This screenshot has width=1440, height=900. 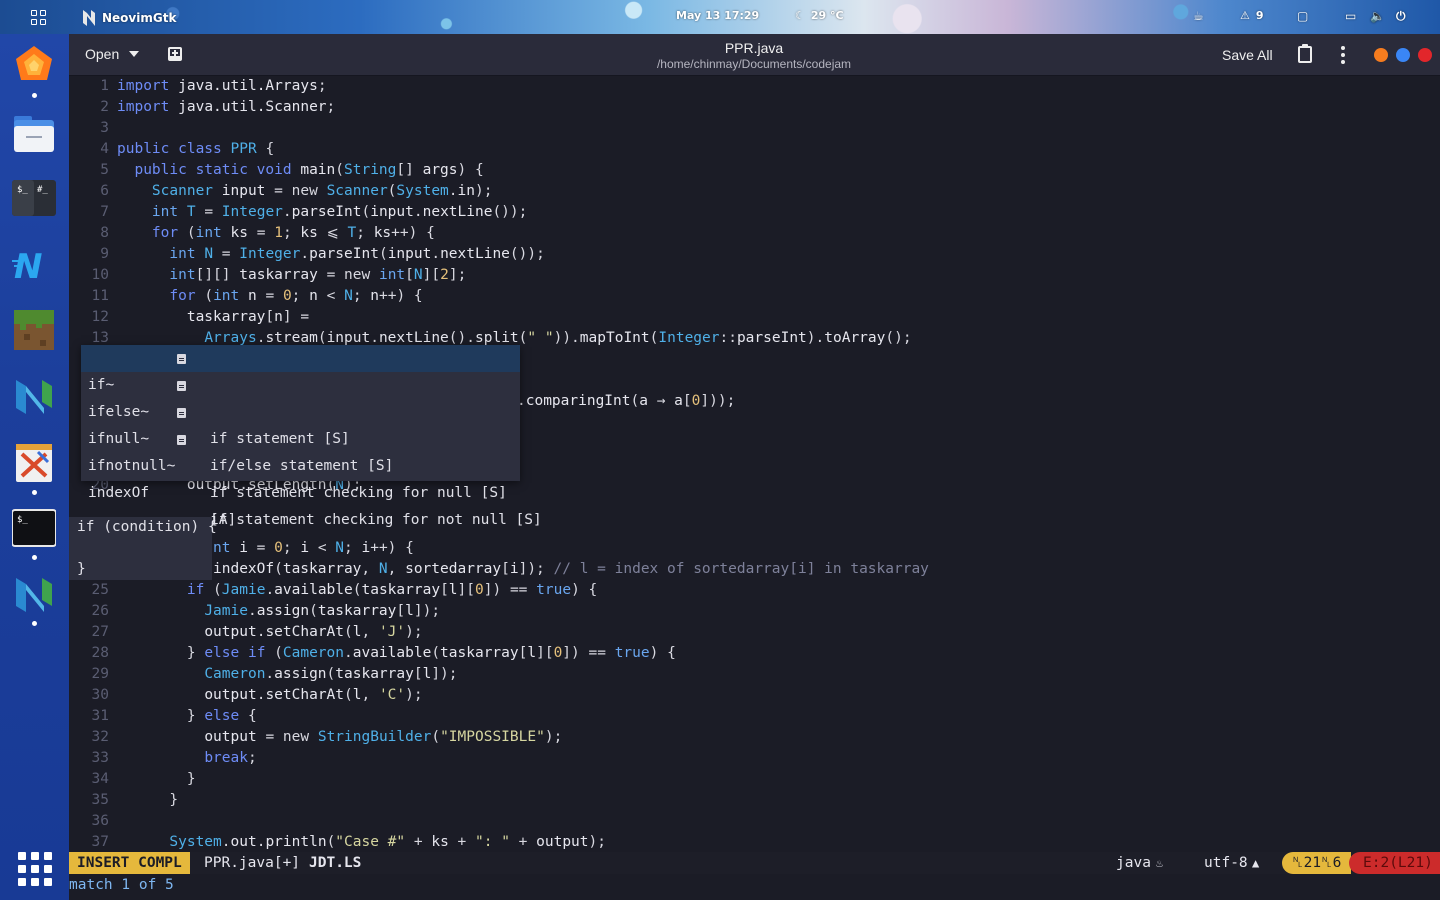 What do you see at coordinates (139, 18) in the screenshot?
I see `active-app-name: NeovimGtk` at bounding box center [139, 18].